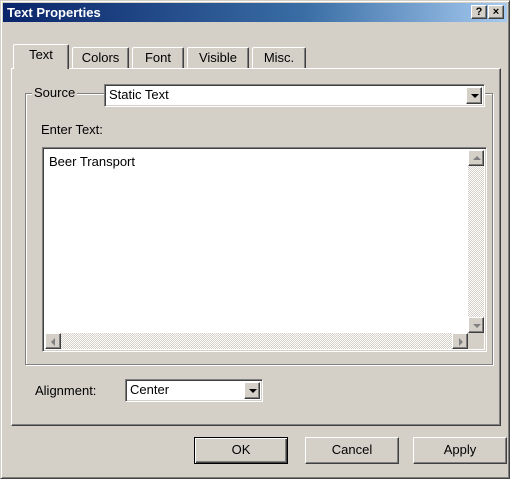 Image resolution: width=515 pixels, height=479 pixels. I want to click on arrow-up-icon, so click(476, 158).